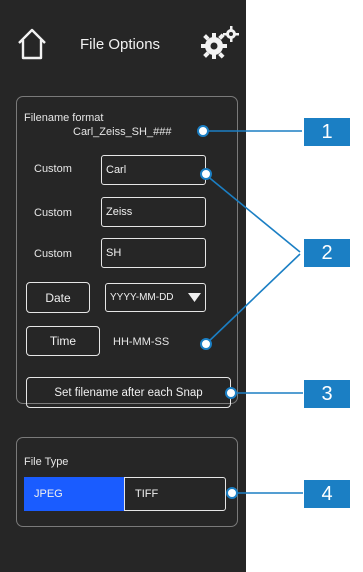  Describe the element at coordinates (327, 253) in the screenshot. I see `callout-2: 2` at that location.